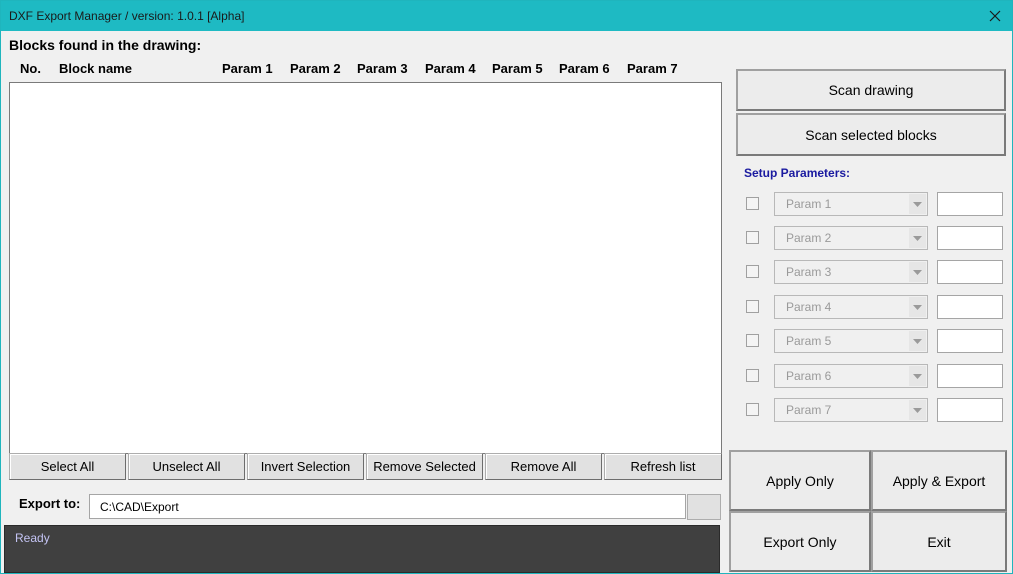 The height and width of the screenshot is (574, 1013). What do you see at coordinates (809, 410) in the screenshot?
I see `param-7-select-value: Param 7` at bounding box center [809, 410].